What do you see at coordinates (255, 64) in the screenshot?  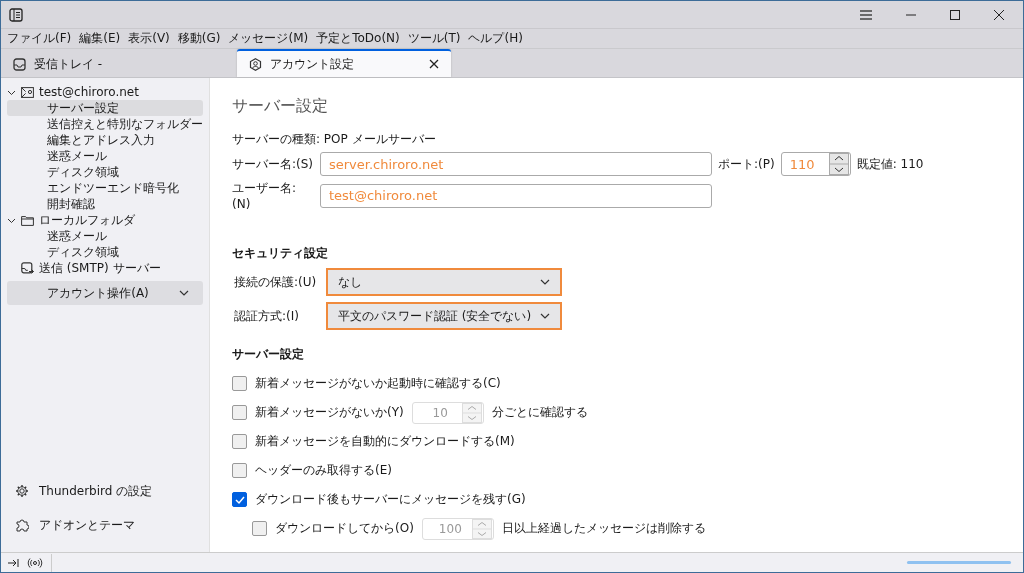 I see `account-icon` at bounding box center [255, 64].